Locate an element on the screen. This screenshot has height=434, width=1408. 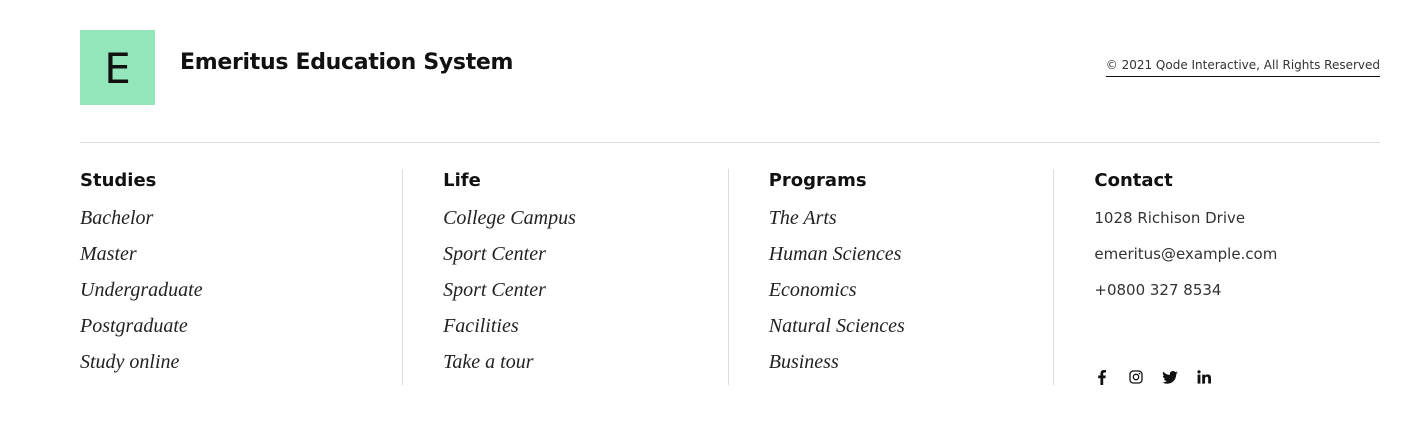
studies-heading: Studies is located at coordinates (118, 180).